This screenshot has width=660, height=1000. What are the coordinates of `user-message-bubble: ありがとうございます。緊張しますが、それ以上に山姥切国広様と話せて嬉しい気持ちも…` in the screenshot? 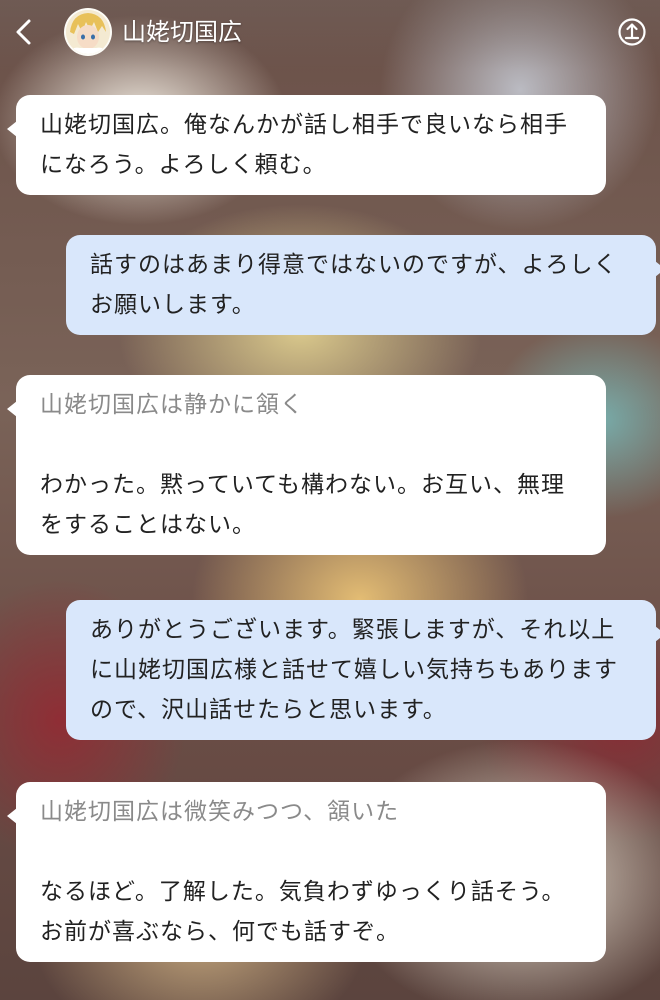 It's located at (363, 670).